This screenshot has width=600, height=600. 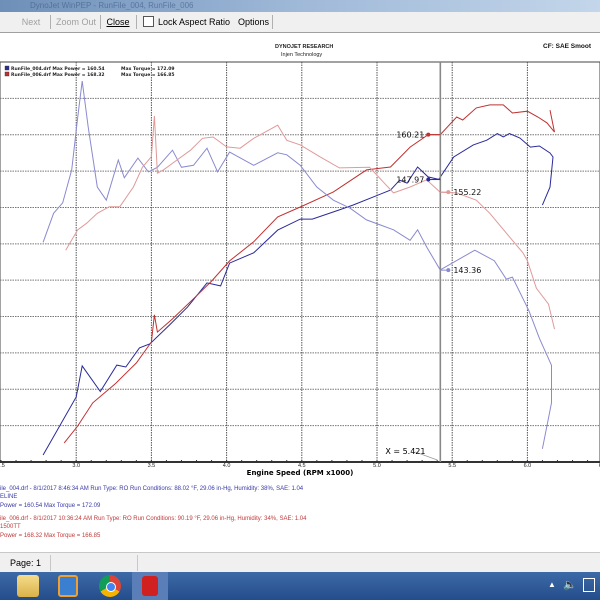 What do you see at coordinates (300, 473) in the screenshot?
I see `x-axis-title: Engine Speed (RPM x1000)` at bounding box center [300, 473].